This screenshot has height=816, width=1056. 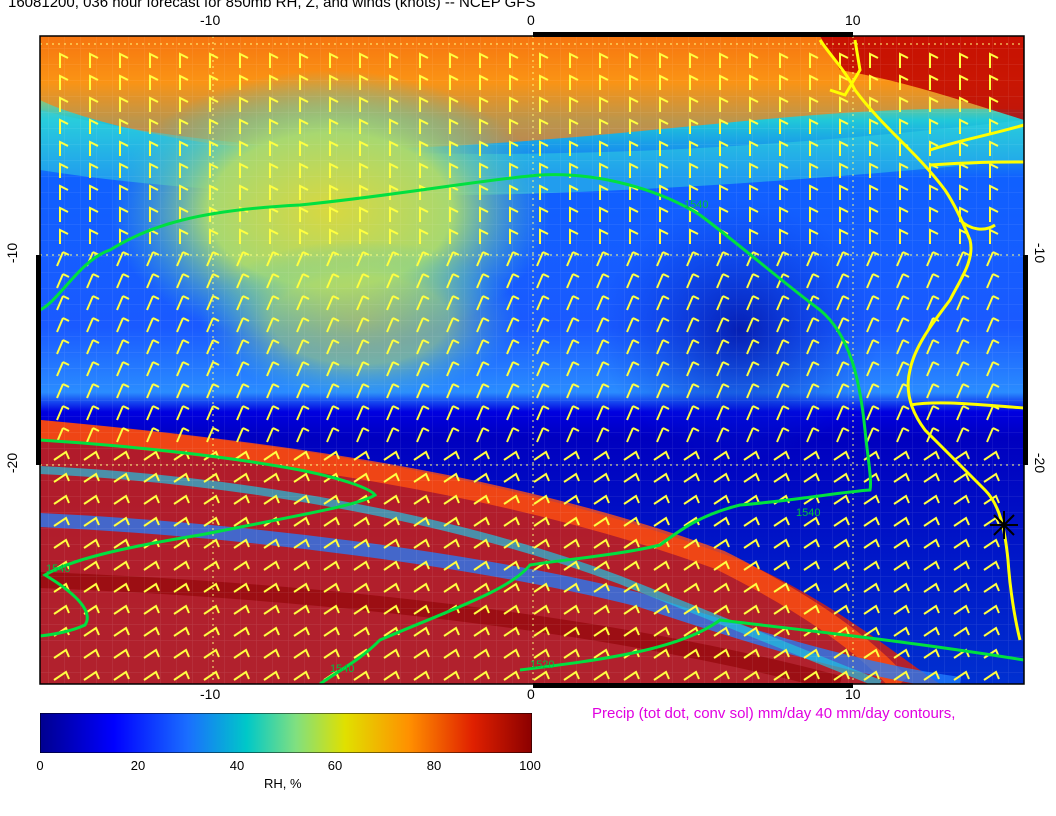 What do you see at coordinates (237, 765) in the screenshot?
I see `colorbar-label: 40` at bounding box center [237, 765].